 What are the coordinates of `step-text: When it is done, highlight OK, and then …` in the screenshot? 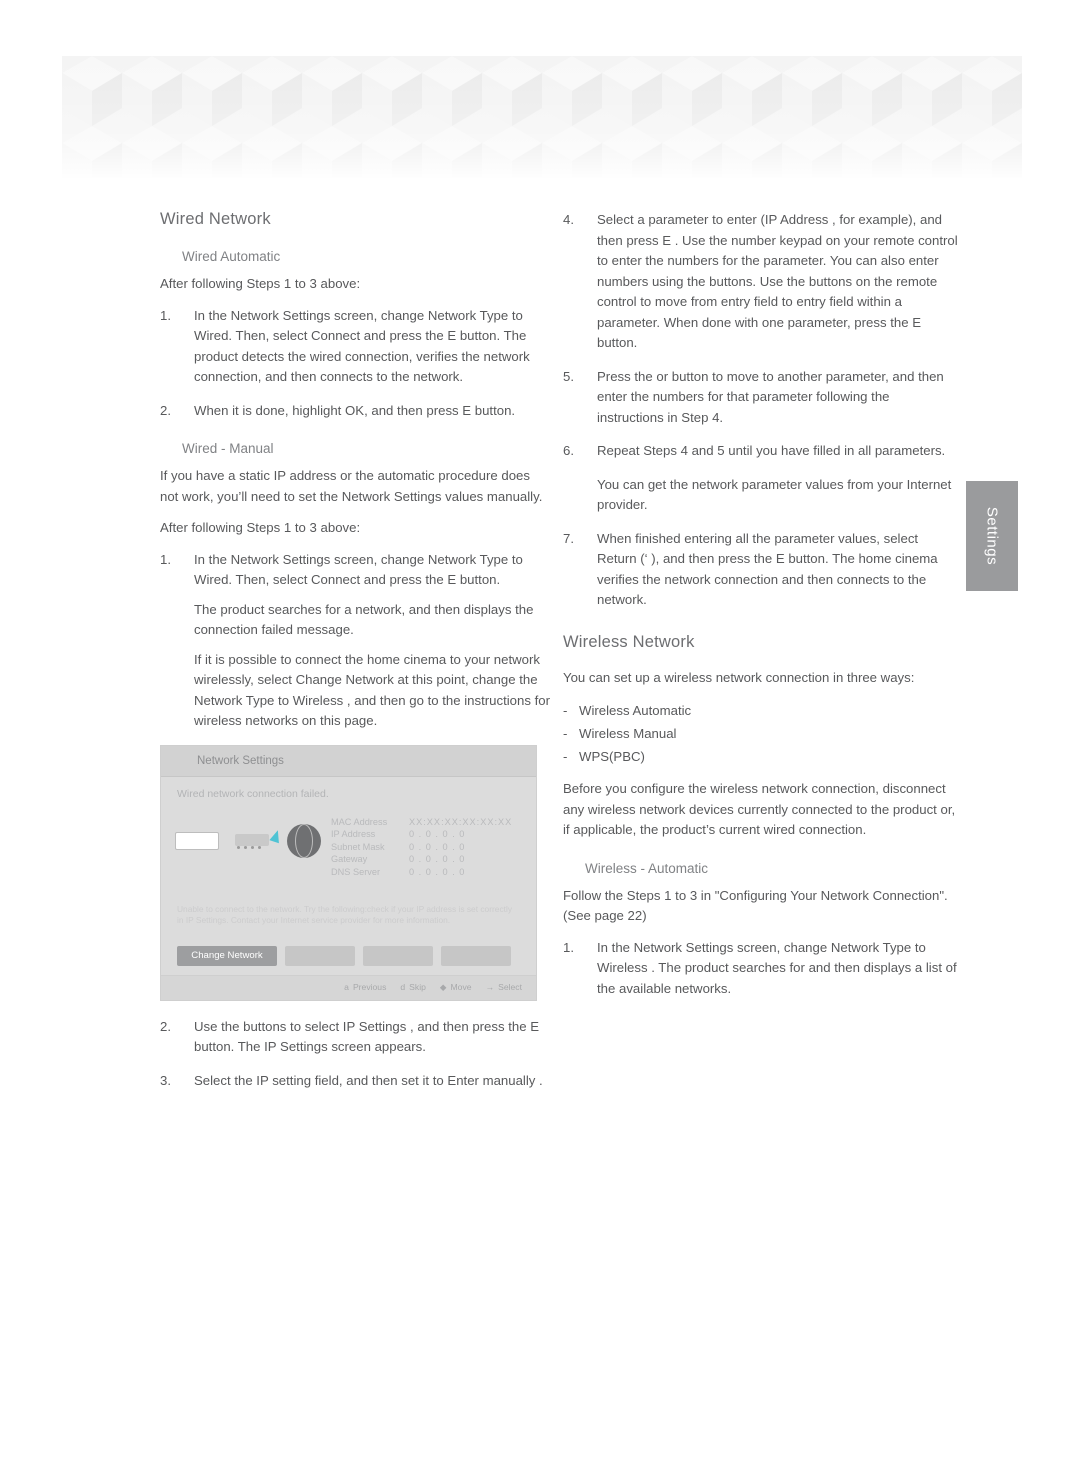 It's located at (355, 410).